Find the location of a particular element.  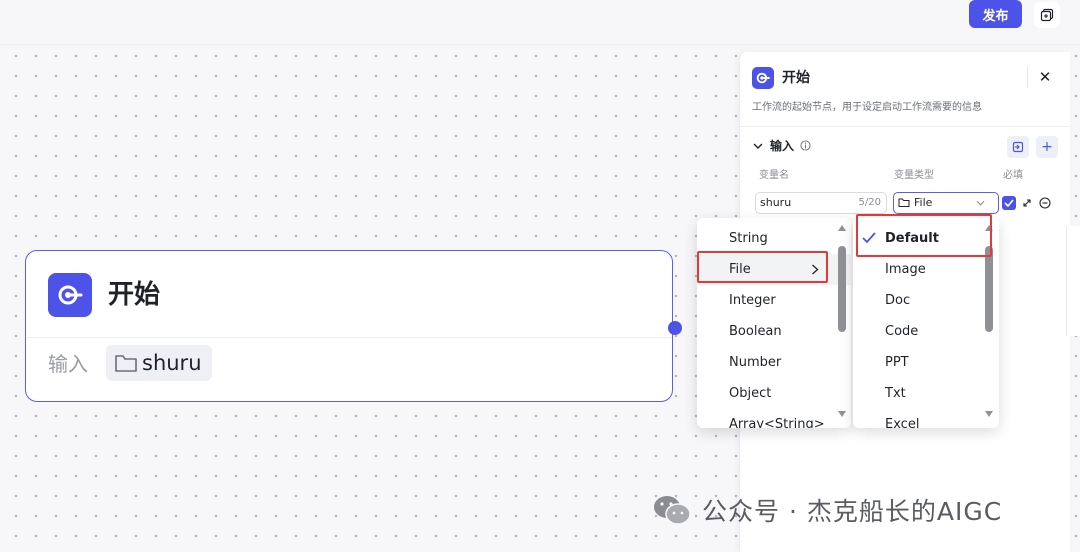

start-node-icon is located at coordinates (70, 295).